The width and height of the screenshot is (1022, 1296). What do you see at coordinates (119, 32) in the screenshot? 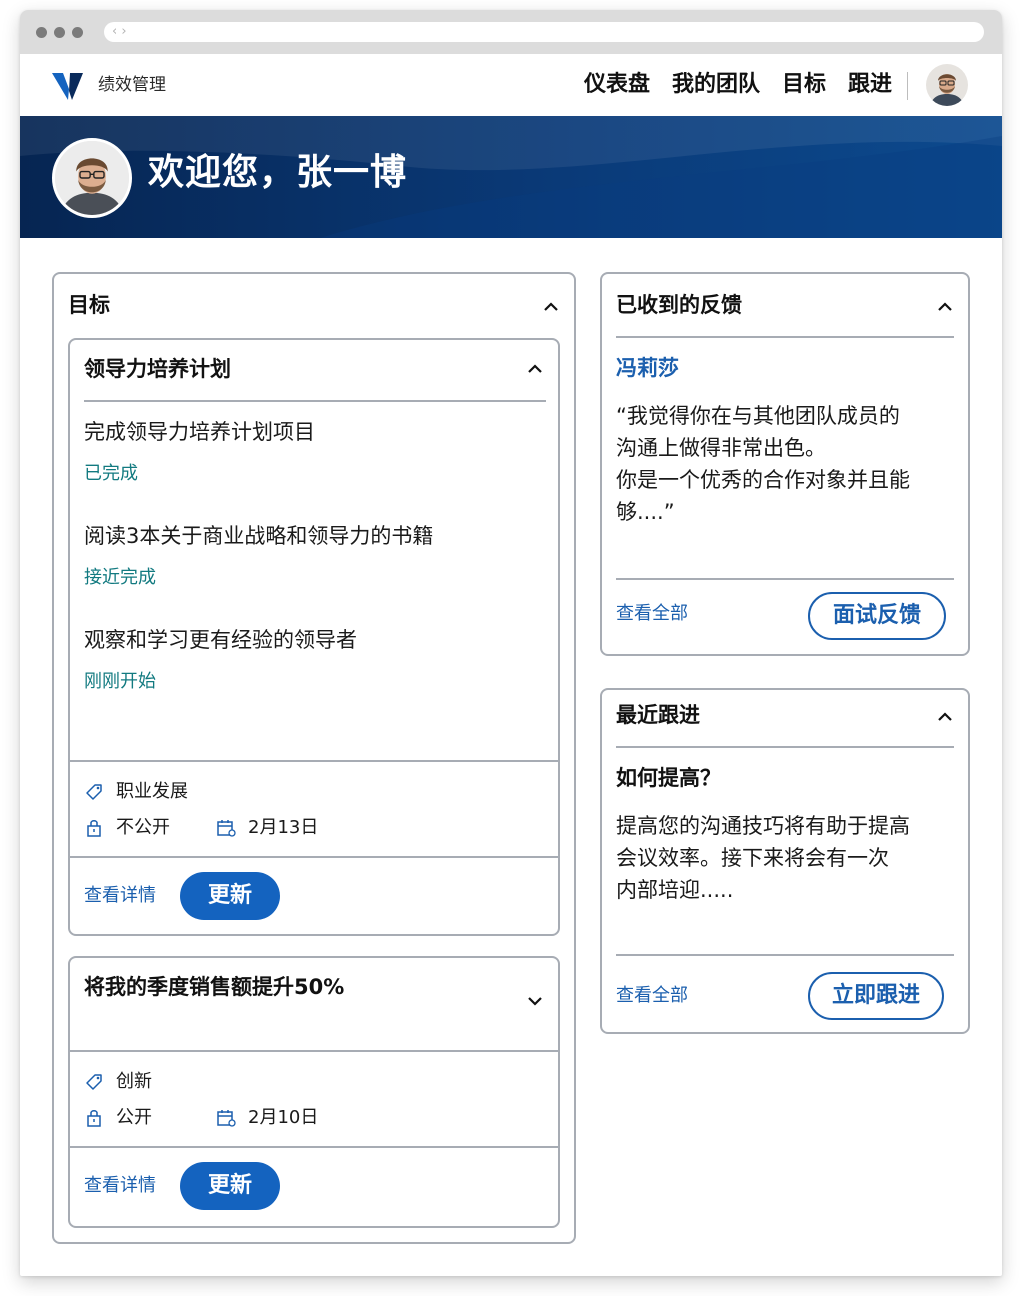
I see `nav-arrows-icon: ‹ ›` at bounding box center [119, 32].